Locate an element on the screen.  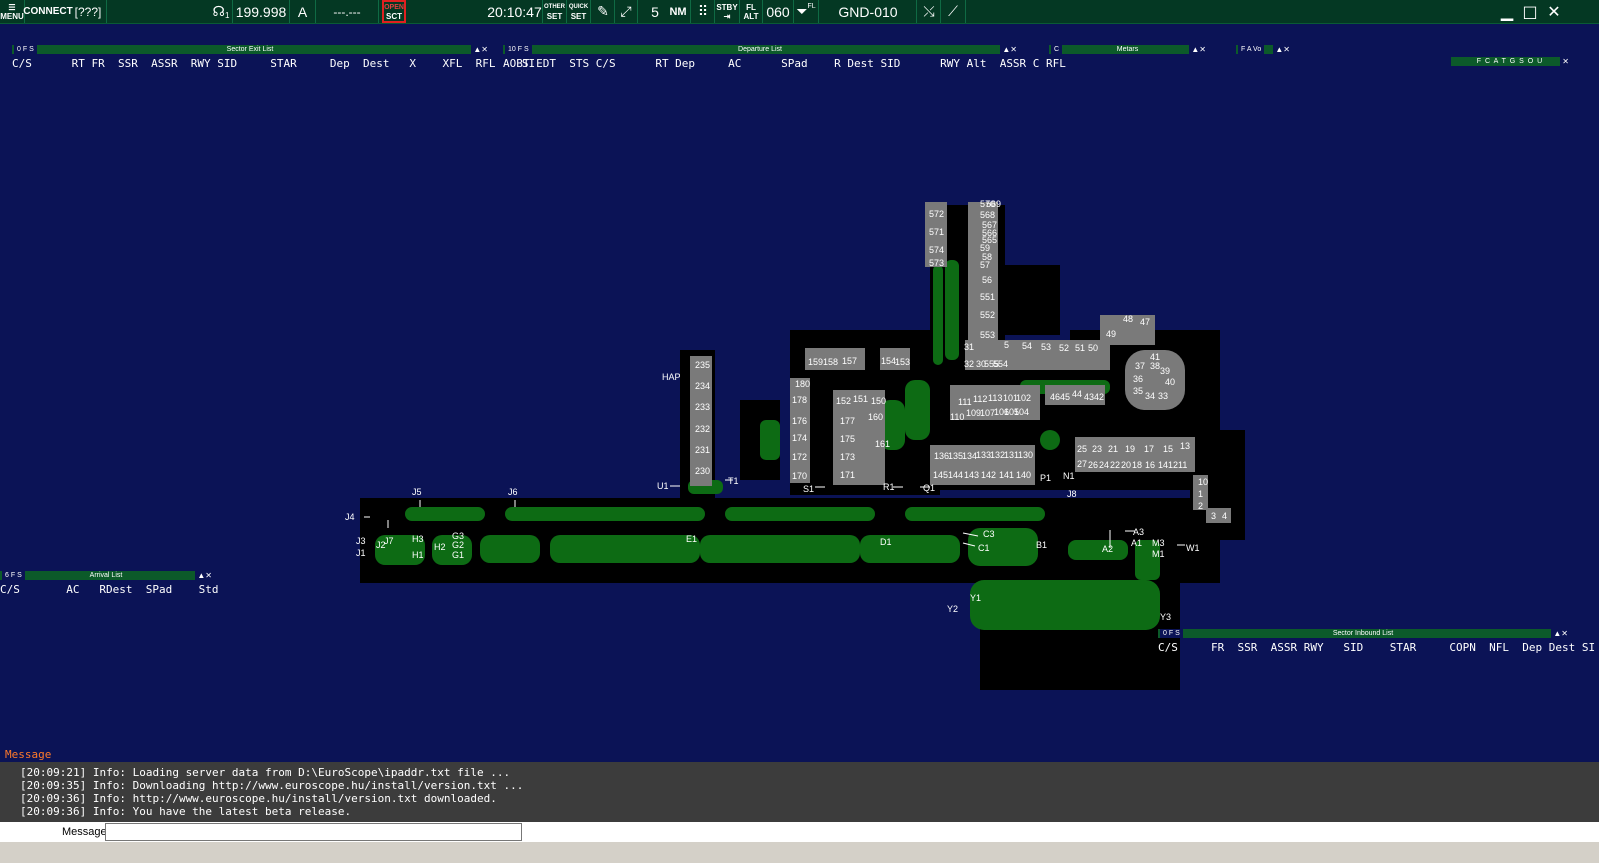
stand-label: 21 is located at coordinates (1113, 449).